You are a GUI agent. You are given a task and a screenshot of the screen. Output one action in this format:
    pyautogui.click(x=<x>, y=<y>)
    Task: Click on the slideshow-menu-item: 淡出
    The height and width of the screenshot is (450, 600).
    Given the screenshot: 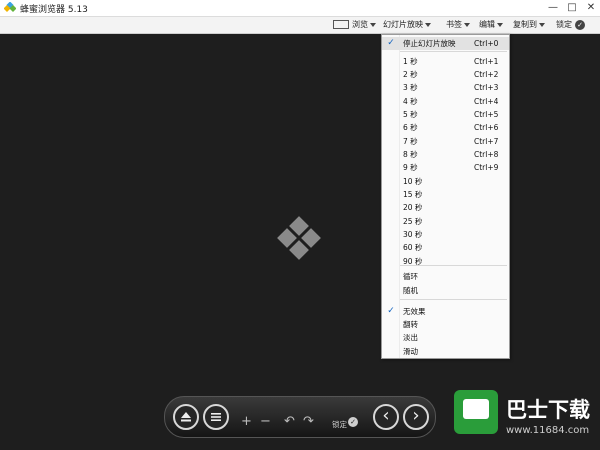 What is the action you would take?
    pyautogui.click(x=445, y=337)
    